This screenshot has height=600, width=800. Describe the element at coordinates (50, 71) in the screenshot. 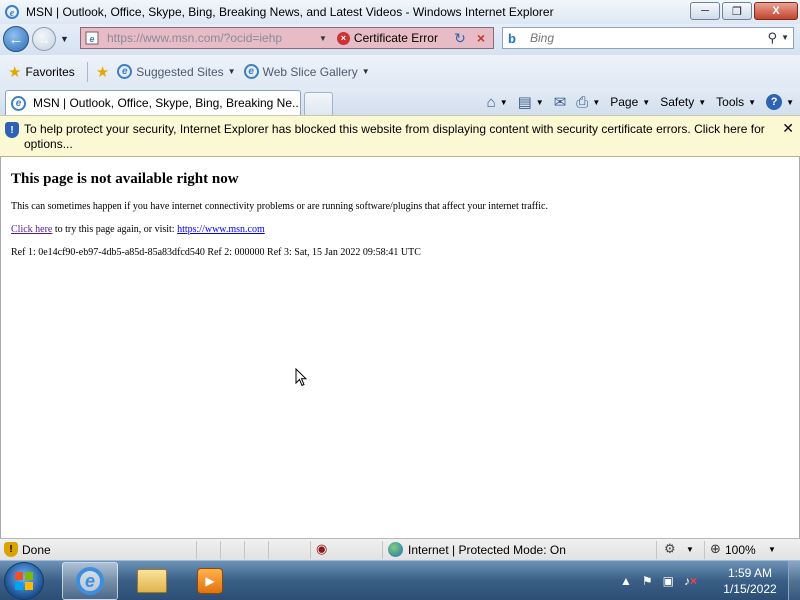

I see `favorites-label: Favorites` at that location.